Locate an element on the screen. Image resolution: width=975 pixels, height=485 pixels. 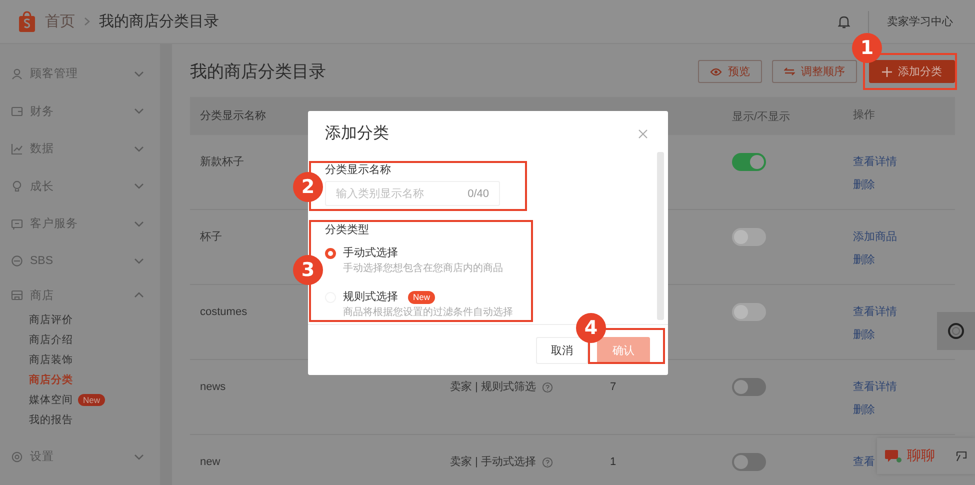
table-cell-text: news is located at coordinates (213, 387).